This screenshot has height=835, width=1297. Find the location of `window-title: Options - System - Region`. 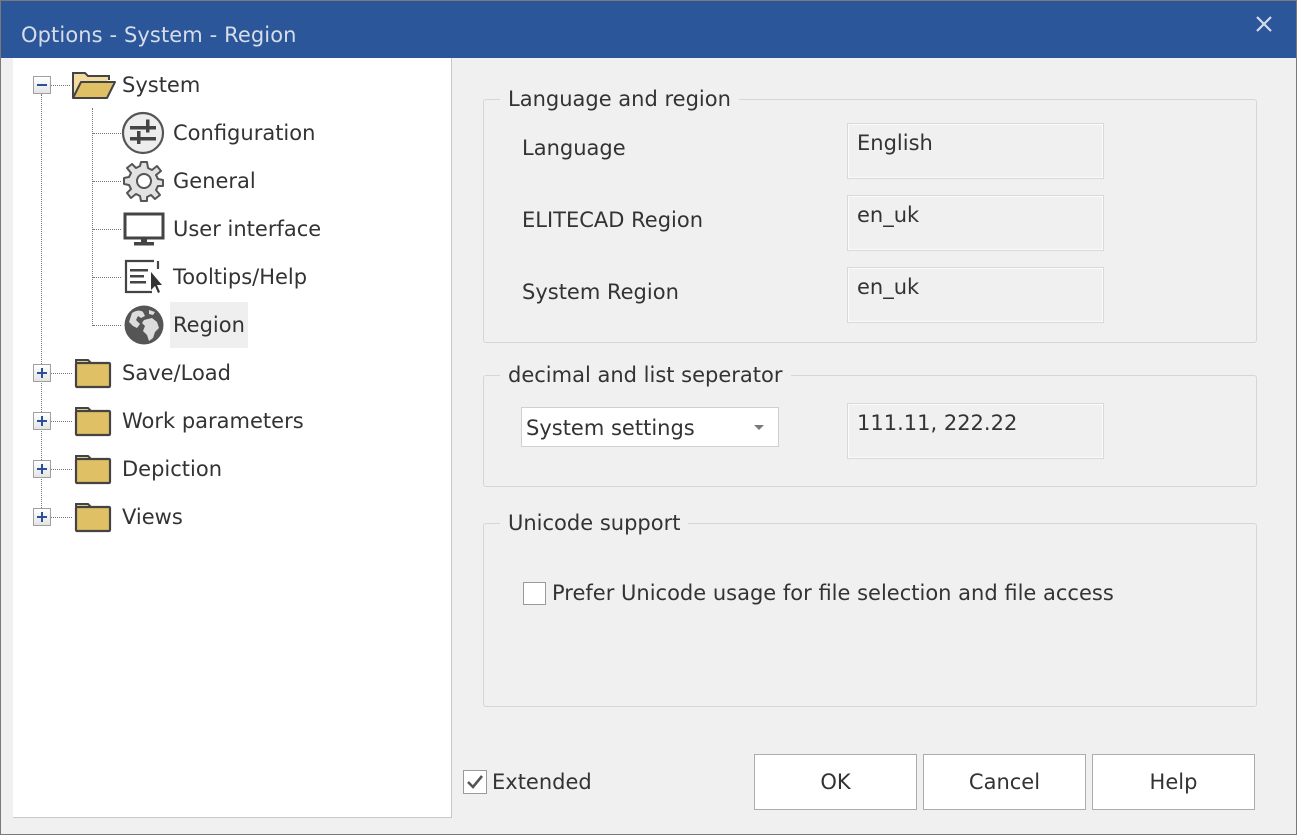

window-title: Options - System - Region is located at coordinates (159, 35).